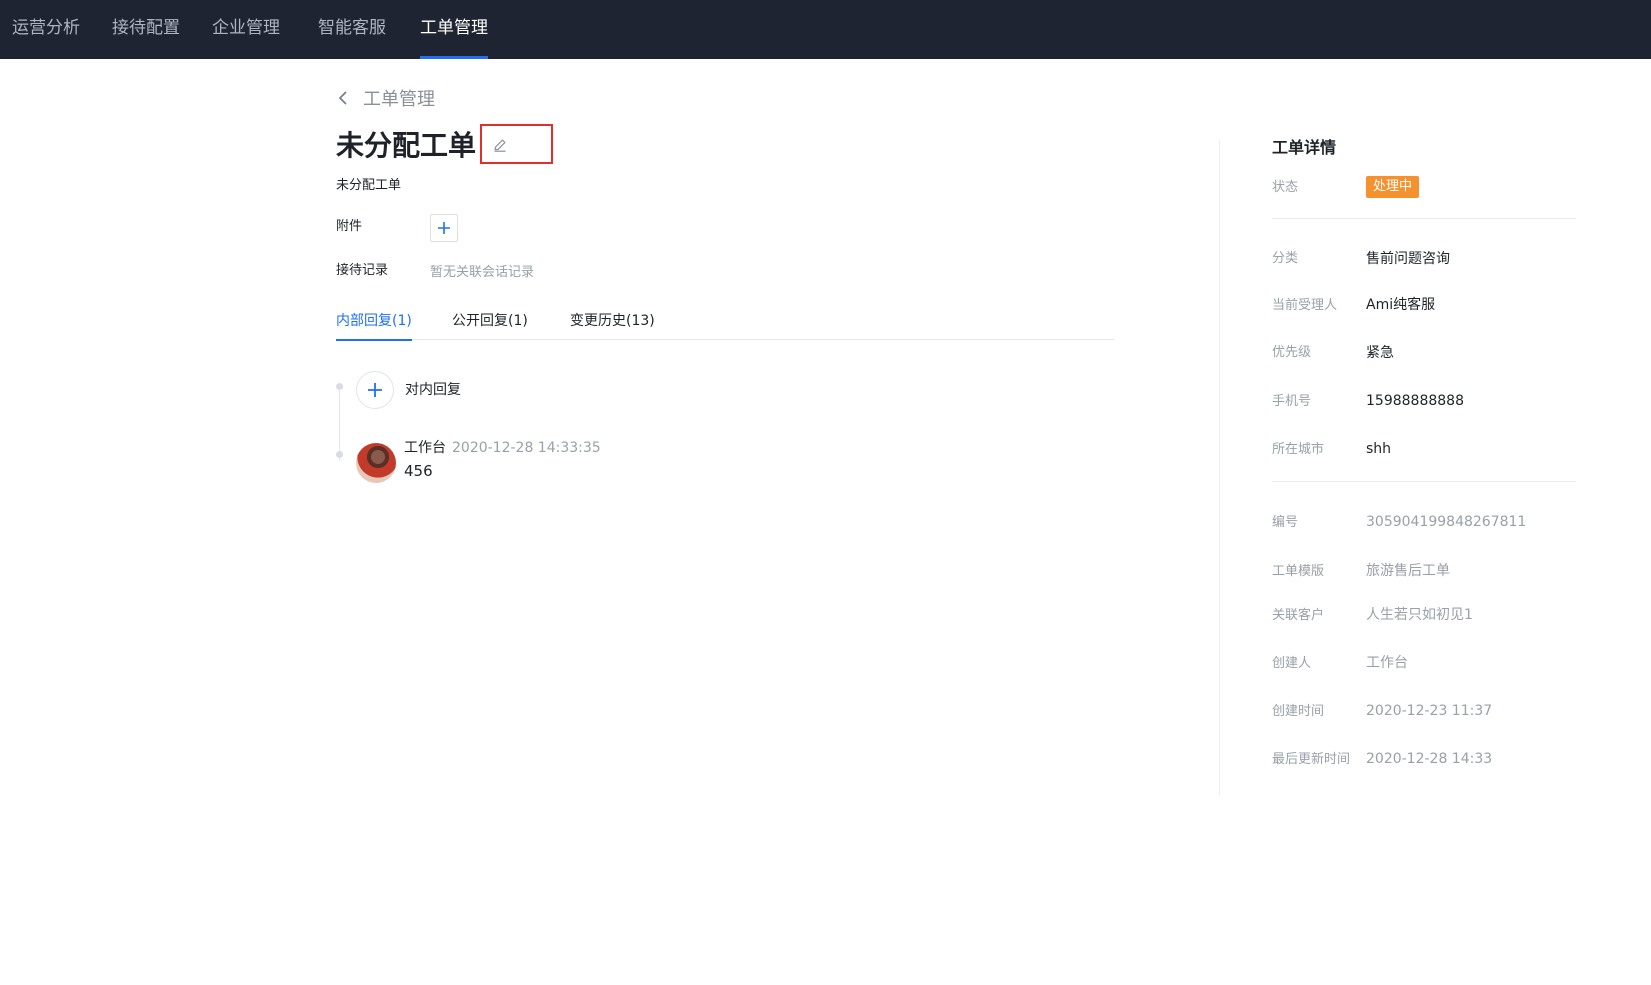 This screenshot has width=1651, height=985. What do you see at coordinates (433, 390) in the screenshot?
I see `add-internal-reply-label: 对内回复` at bounding box center [433, 390].